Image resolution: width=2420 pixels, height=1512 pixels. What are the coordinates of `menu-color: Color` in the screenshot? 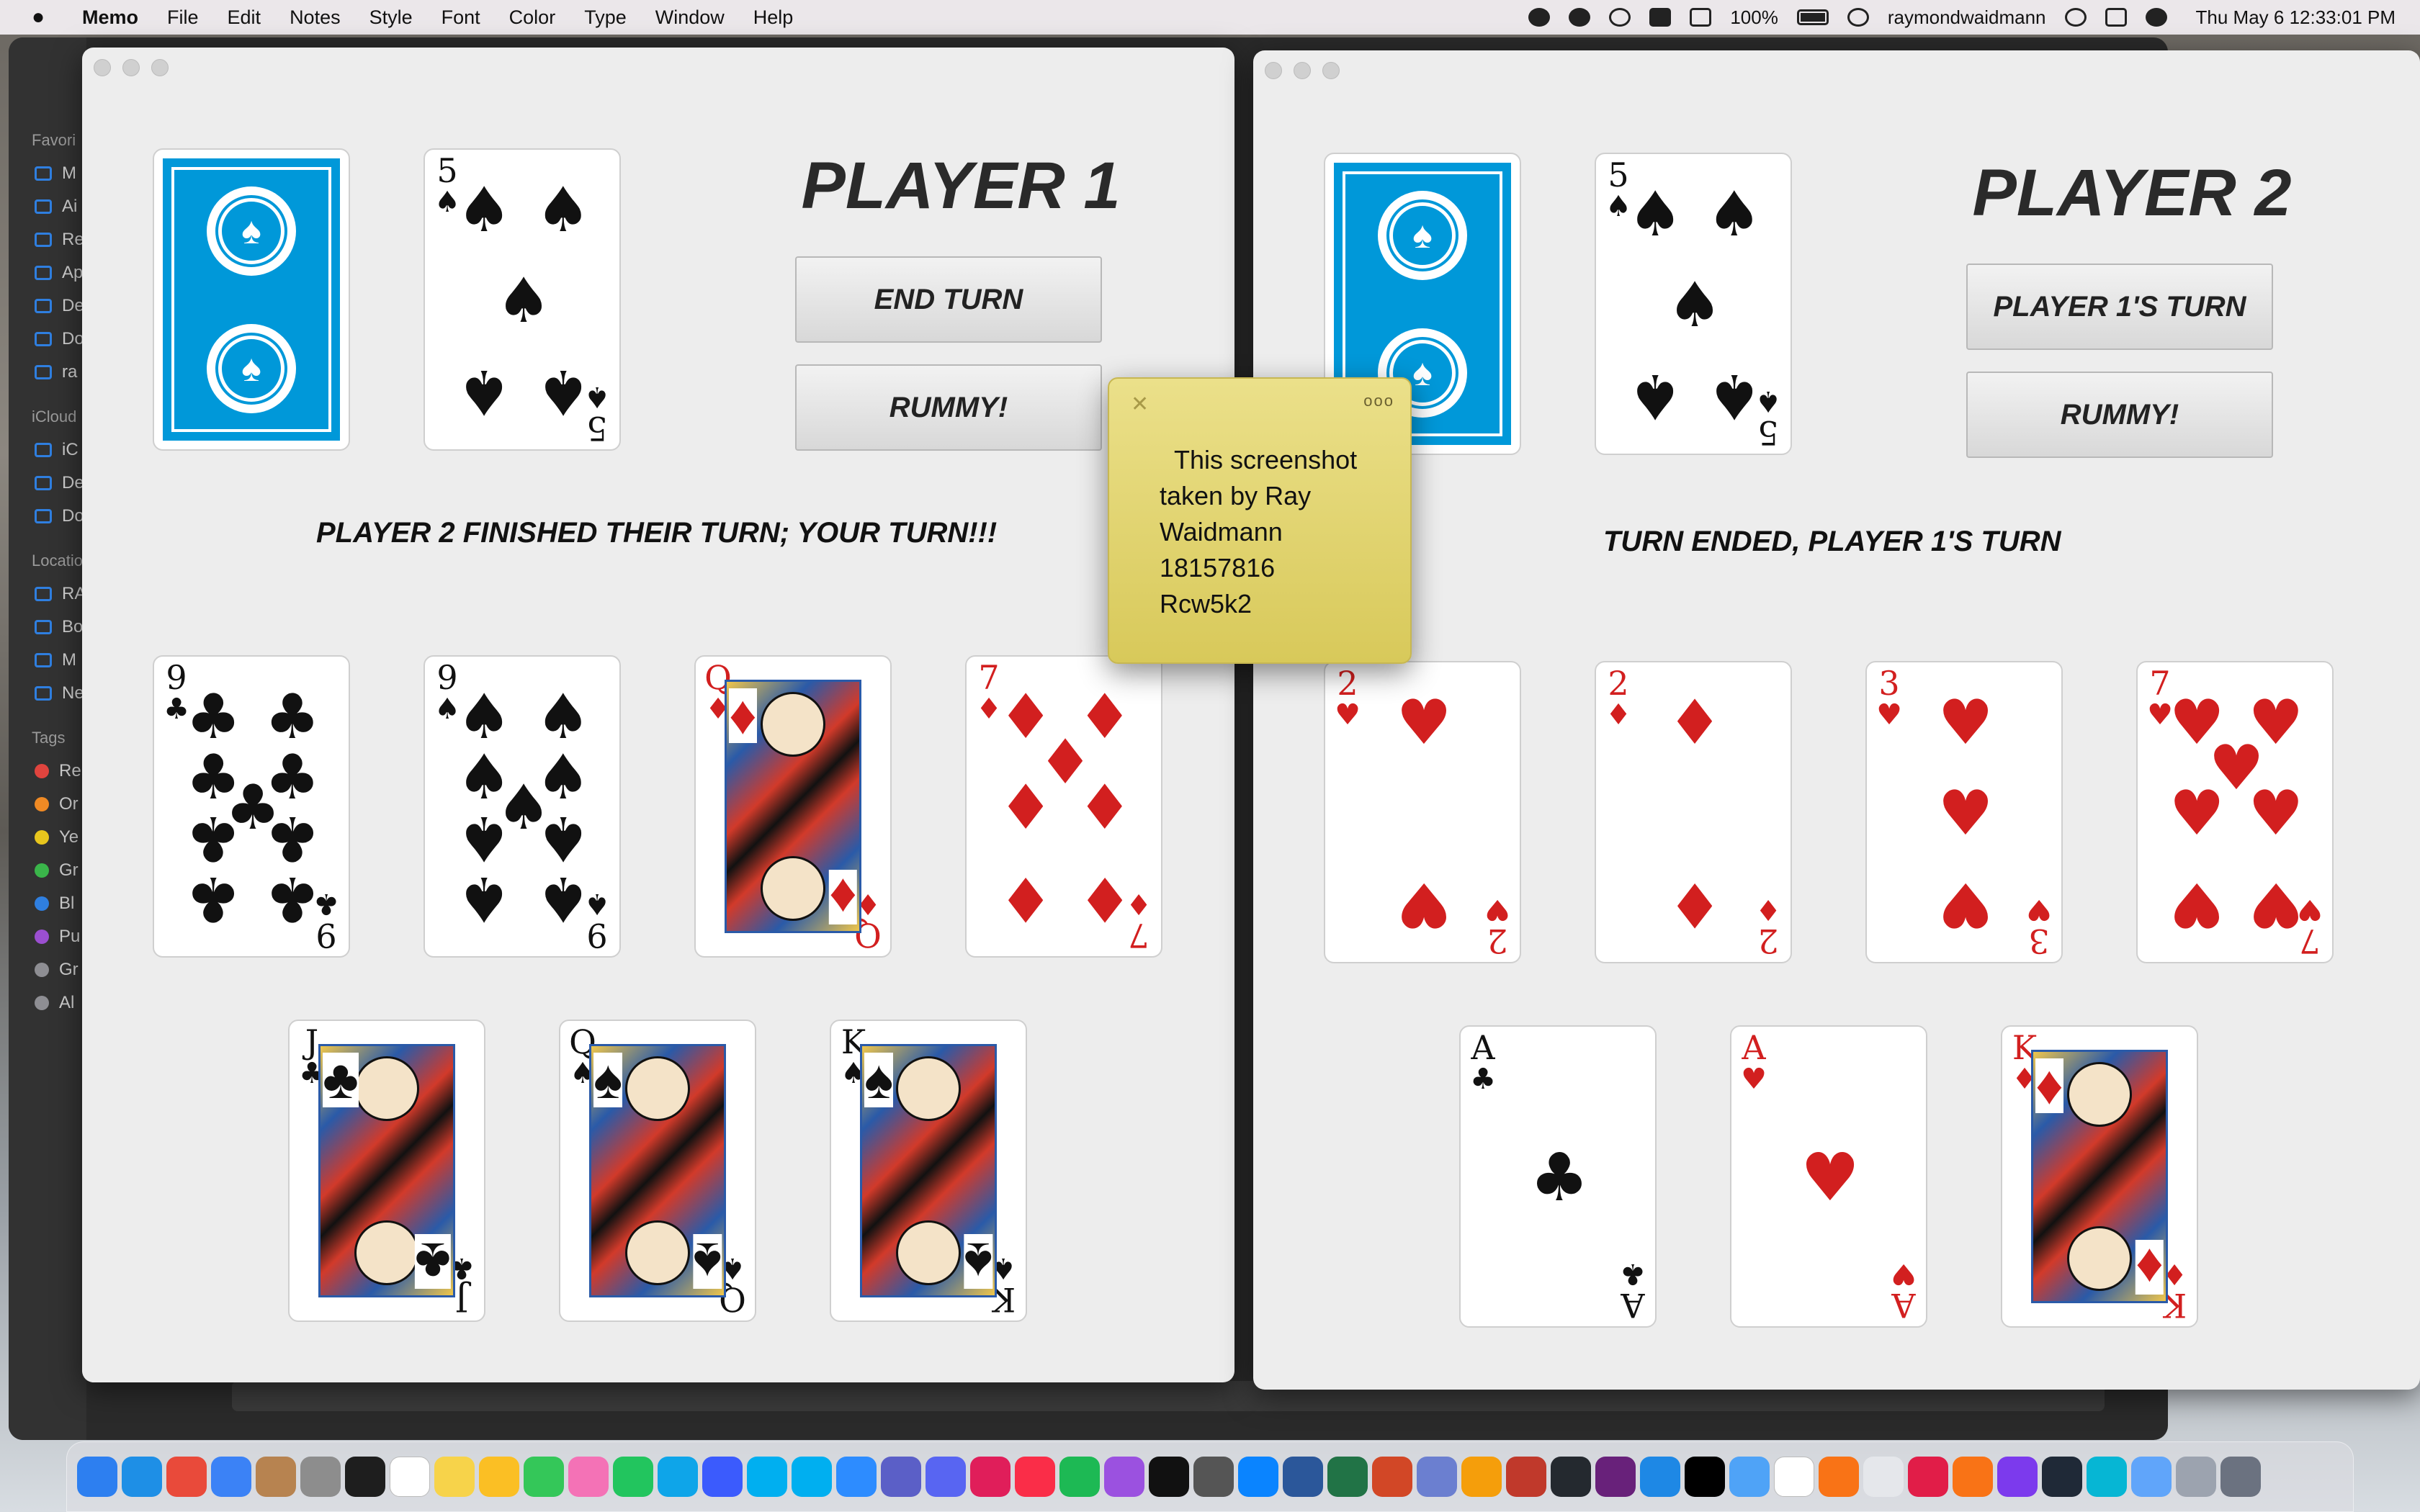 It's located at (532, 17).